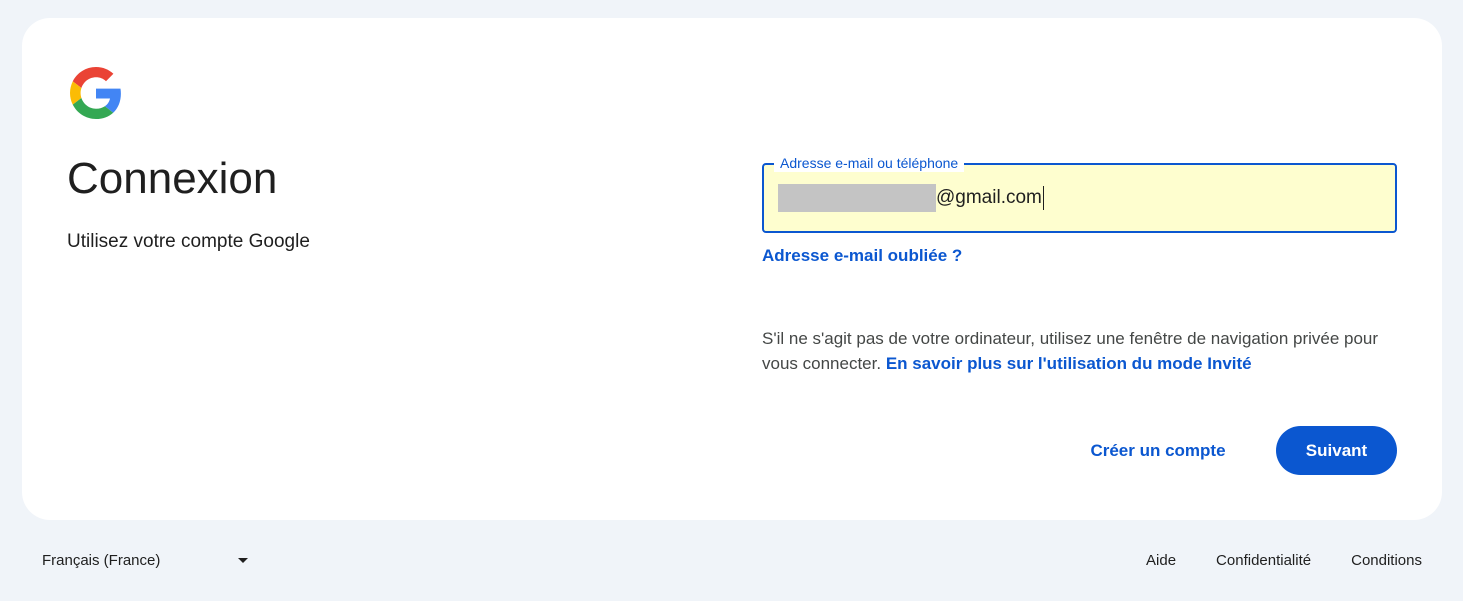 The width and height of the screenshot is (1463, 601). Describe the element at coordinates (1161, 560) in the screenshot. I see `footer-link-help: Aide` at that location.